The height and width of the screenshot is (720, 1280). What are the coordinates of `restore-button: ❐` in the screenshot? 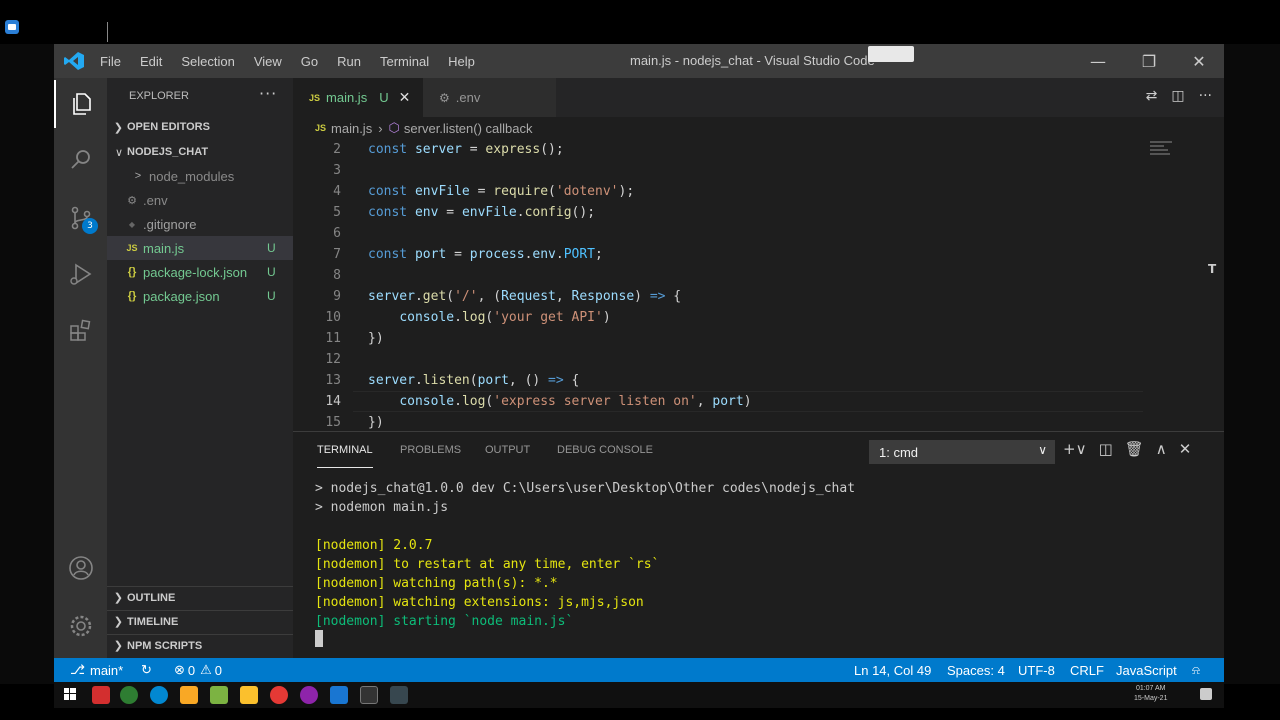 It's located at (1149, 61).